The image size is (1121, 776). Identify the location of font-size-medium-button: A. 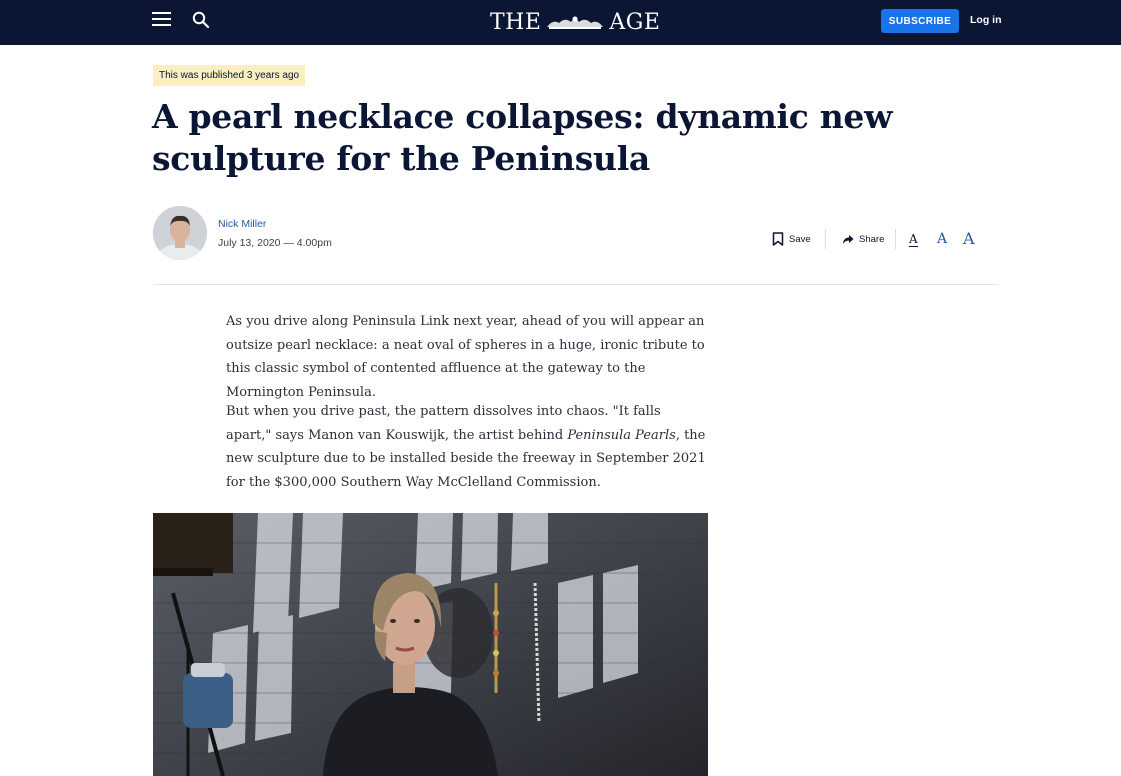
(942, 239).